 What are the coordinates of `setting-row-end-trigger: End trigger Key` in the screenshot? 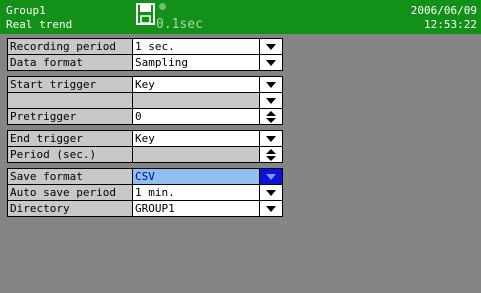 It's located at (145, 139).